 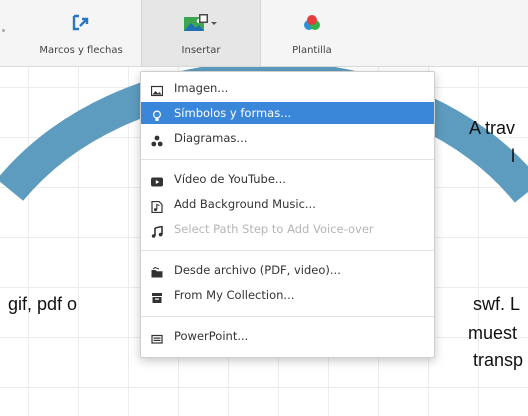 I want to click on canvas-text-line: swf. L, so click(x=497, y=304).